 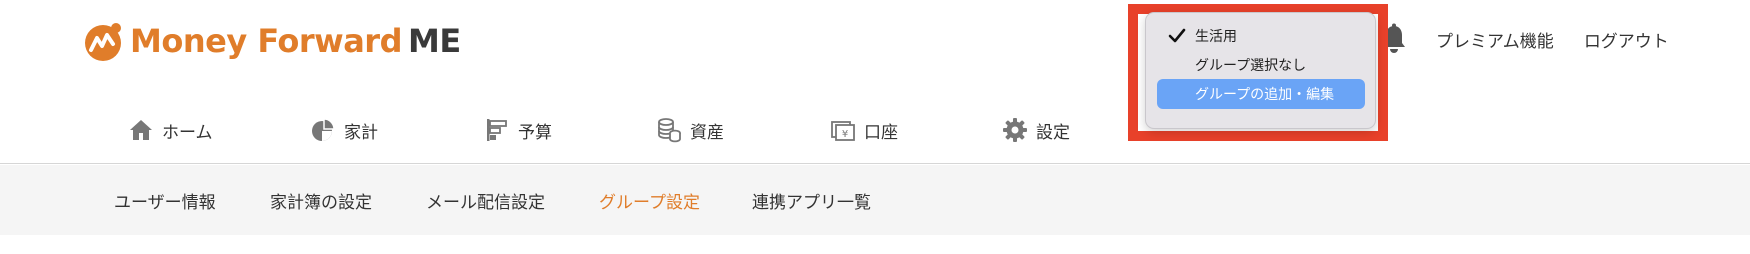 I want to click on subnav-group-settings: グループ設定, so click(x=649, y=200).